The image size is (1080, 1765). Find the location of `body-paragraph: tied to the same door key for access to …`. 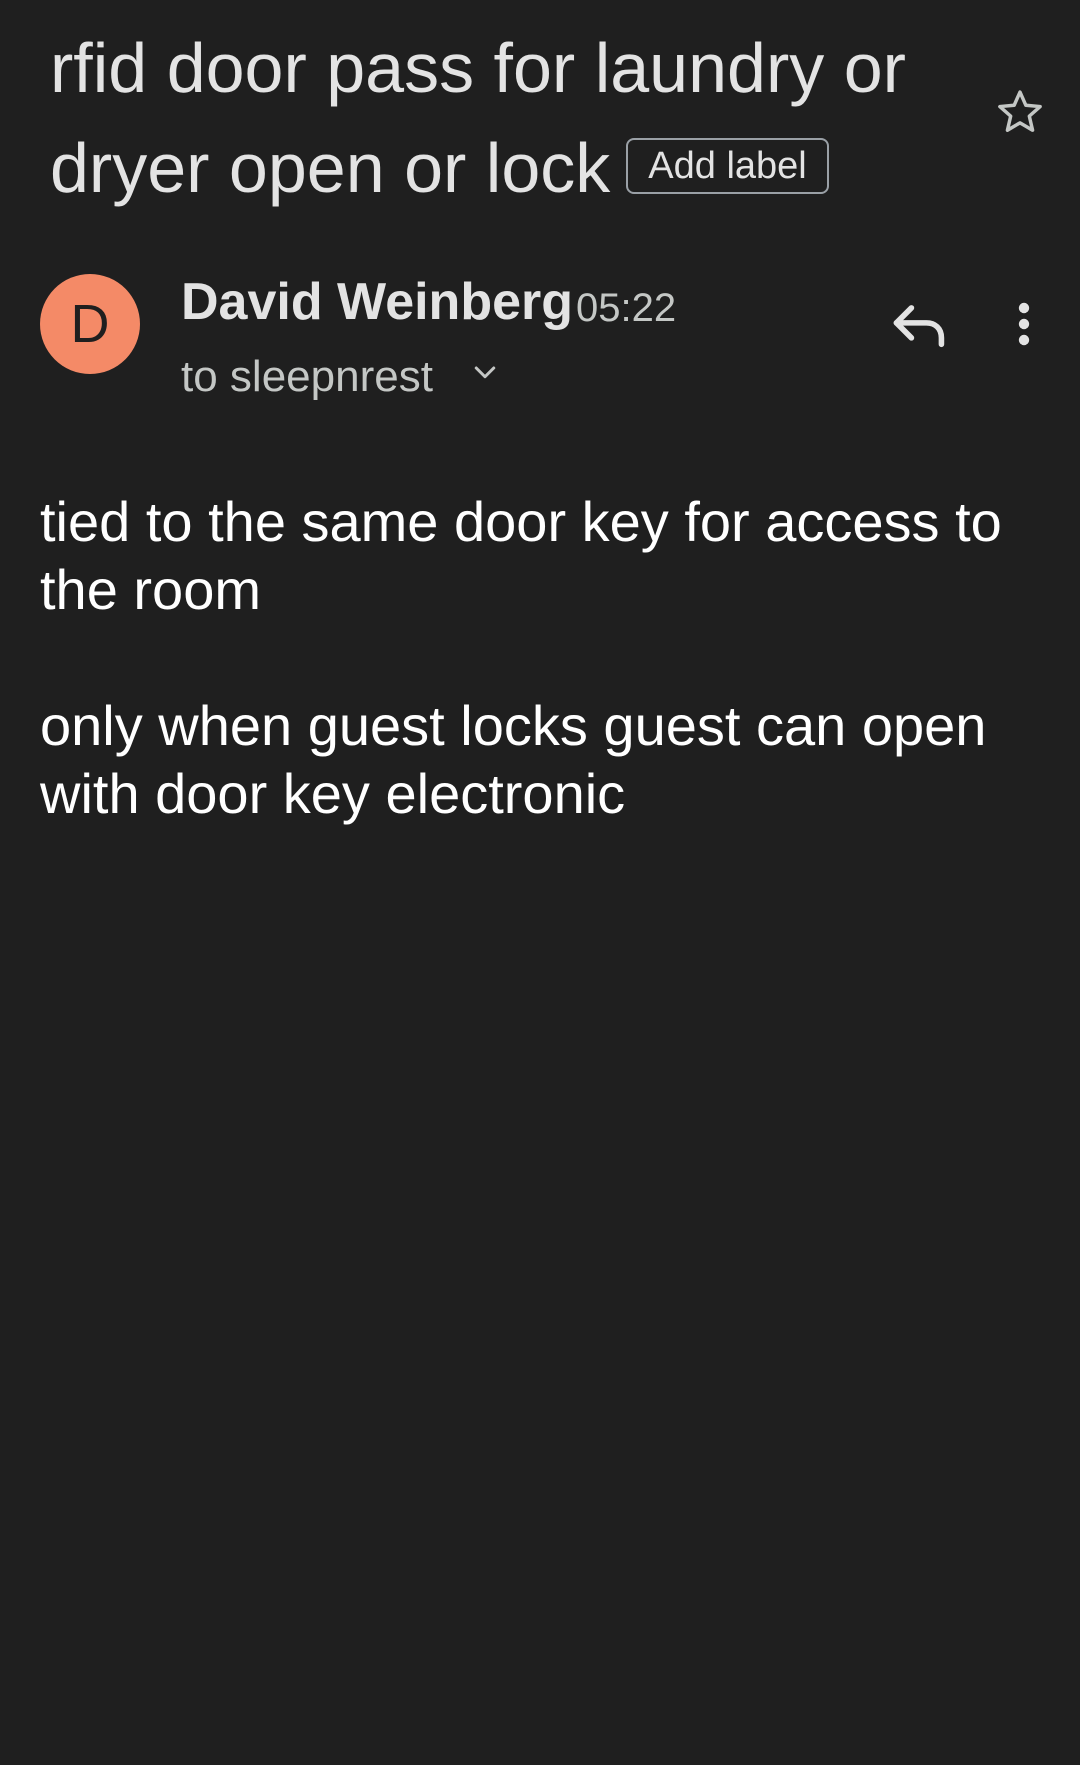

body-paragraph: tied to the same door key for access to … is located at coordinates (521, 555).